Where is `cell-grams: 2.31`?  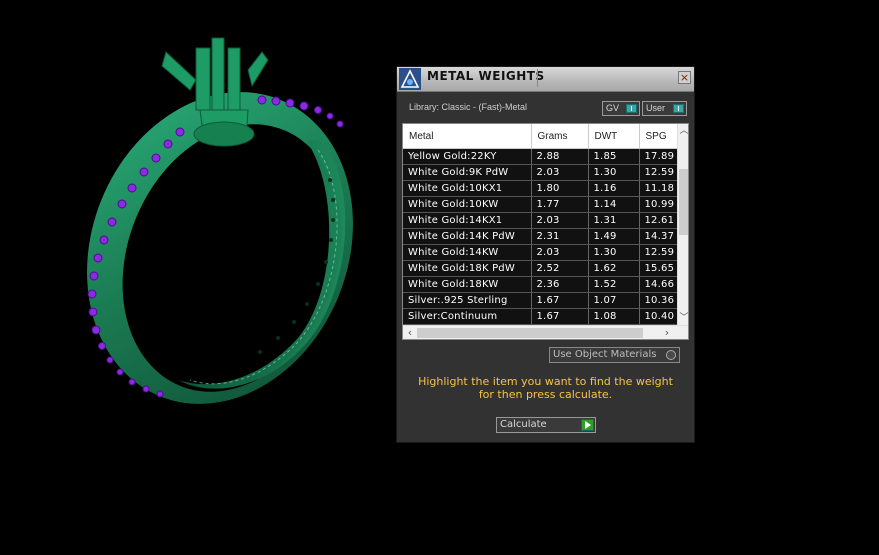
cell-grams: 2.31 is located at coordinates (560, 236).